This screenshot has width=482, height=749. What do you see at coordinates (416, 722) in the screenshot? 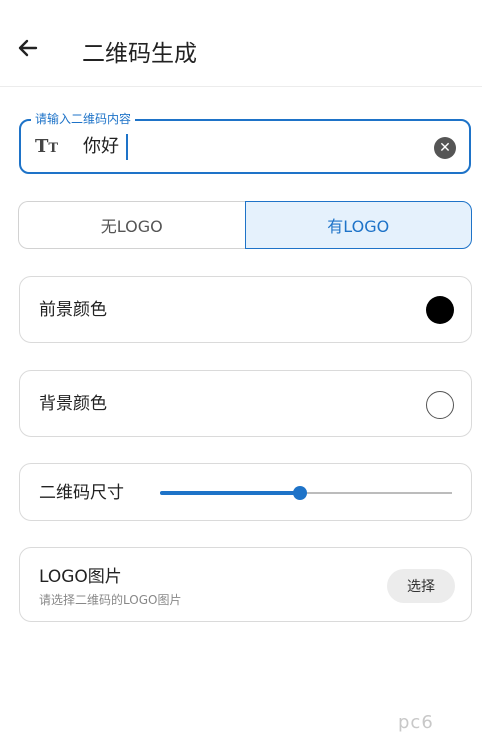
I see `watermark-logo: pc6` at bounding box center [416, 722].